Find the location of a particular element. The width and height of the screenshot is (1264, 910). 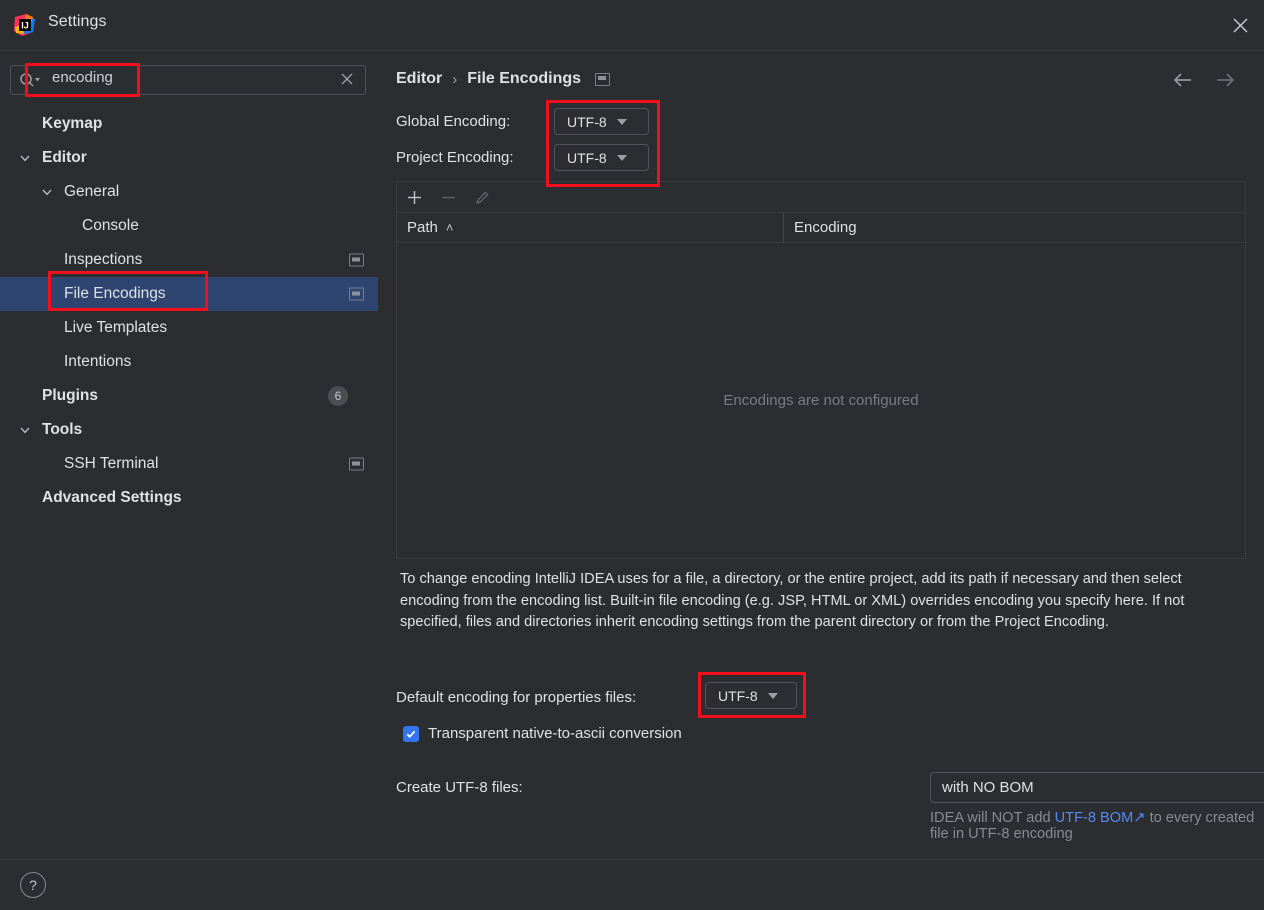

project-encoding-value: UTF-8 is located at coordinates (587, 157).